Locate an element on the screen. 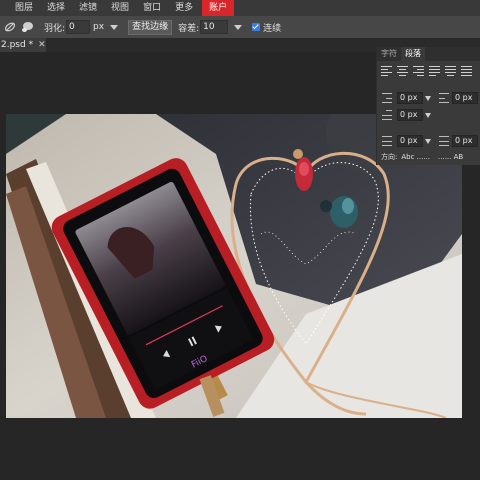  panel-tab-bar: 字符 段落 is located at coordinates (428, 54).